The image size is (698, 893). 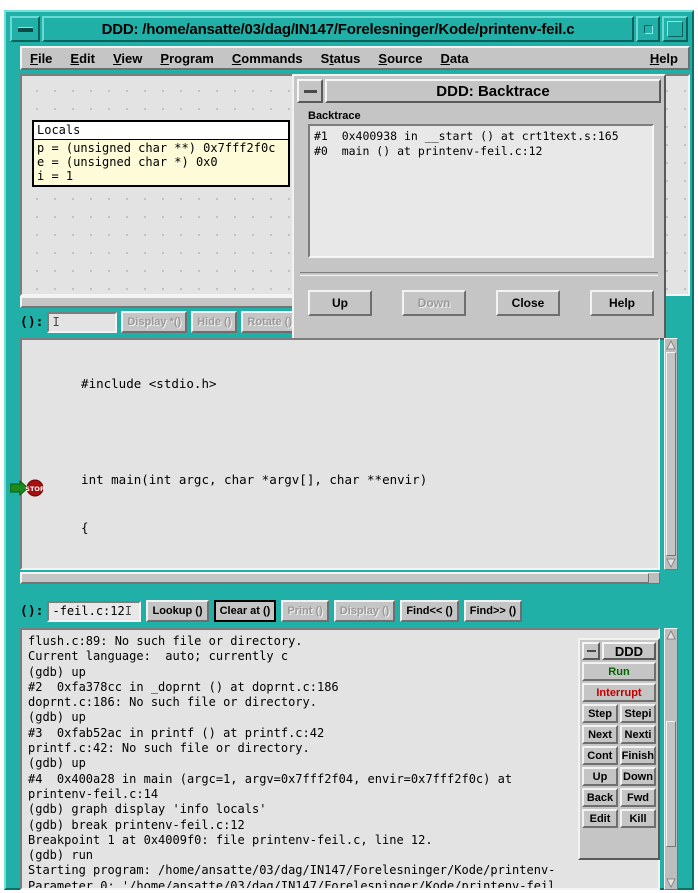 What do you see at coordinates (454, 58) in the screenshot?
I see `menu-item-data: Data` at bounding box center [454, 58].